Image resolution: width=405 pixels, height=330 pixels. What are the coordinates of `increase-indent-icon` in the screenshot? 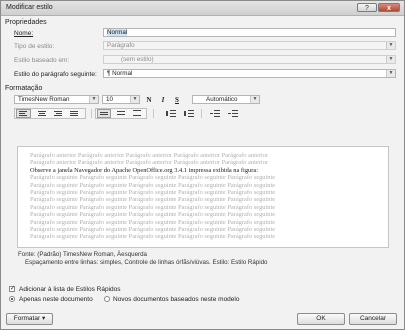 It's located at (233, 113).